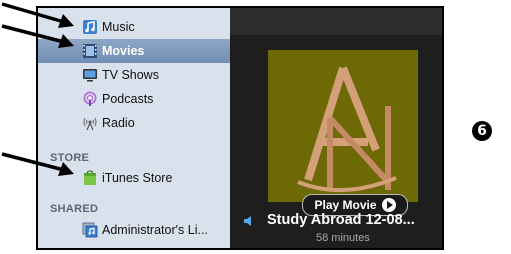 The height and width of the screenshot is (254, 511). Describe the element at coordinates (482, 131) in the screenshot. I see `step-marker: 6` at that location.